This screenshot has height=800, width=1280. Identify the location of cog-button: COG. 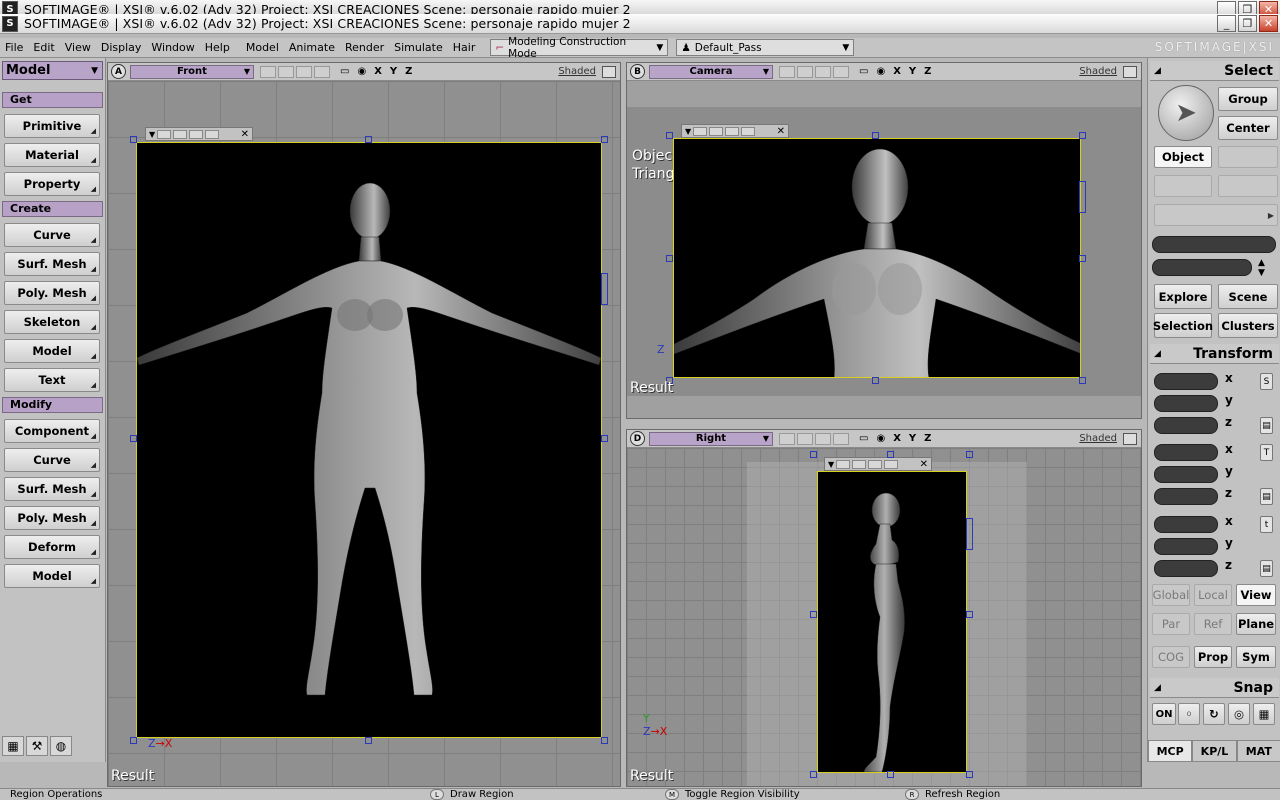
(1171, 657).